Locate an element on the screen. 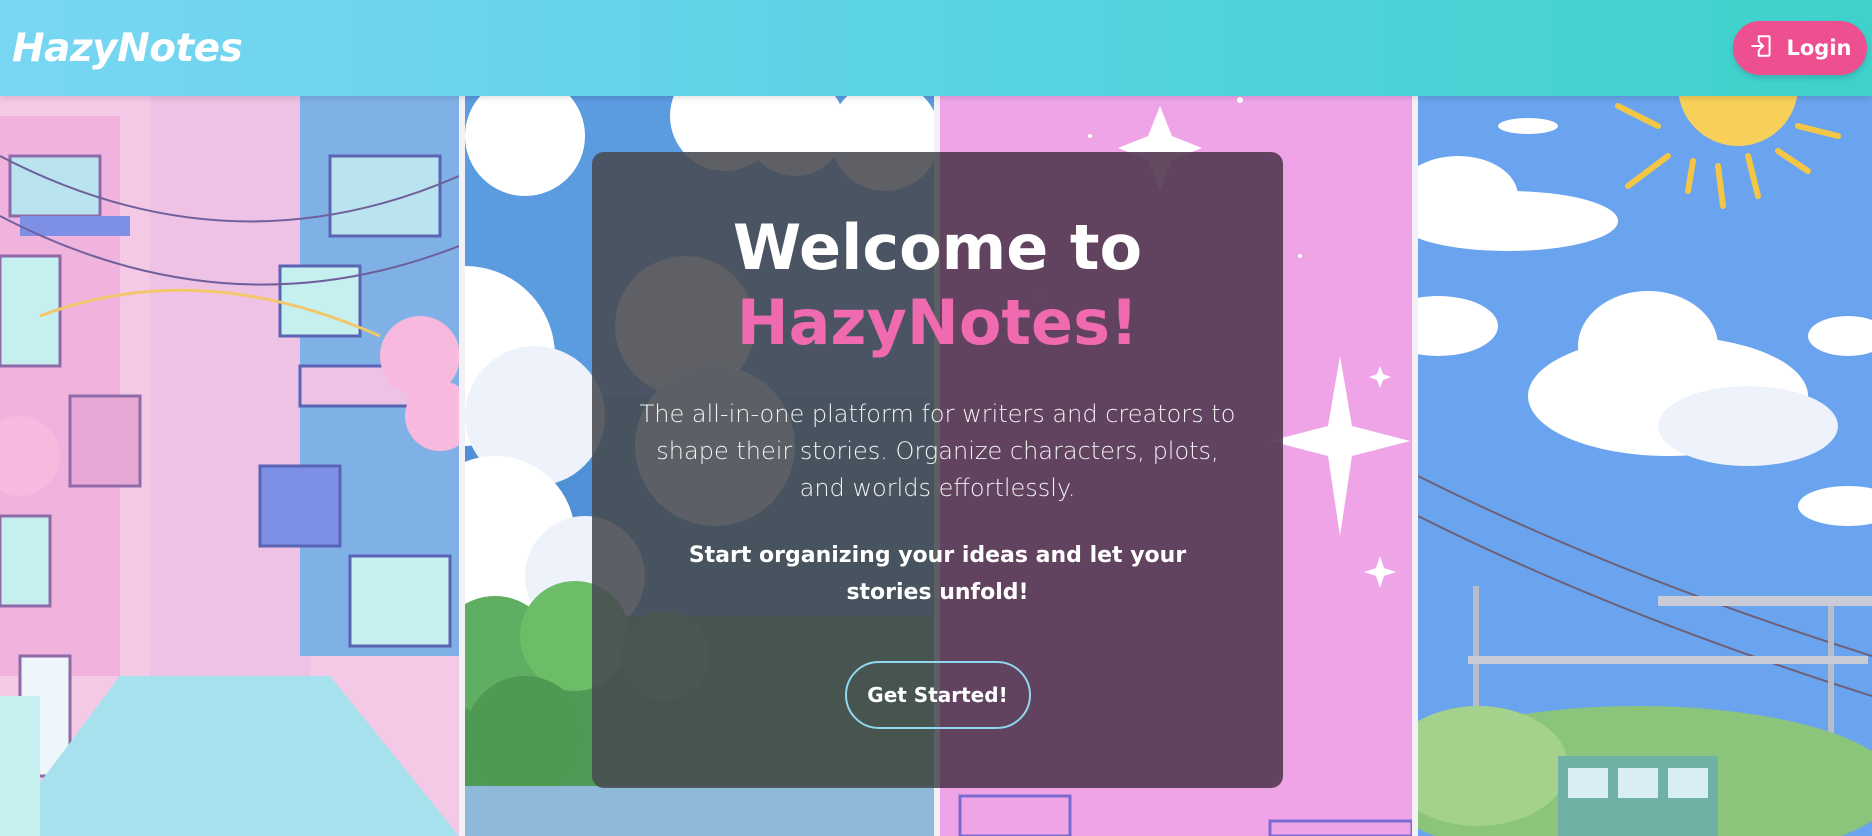  login-button: Login is located at coordinates (1800, 48).